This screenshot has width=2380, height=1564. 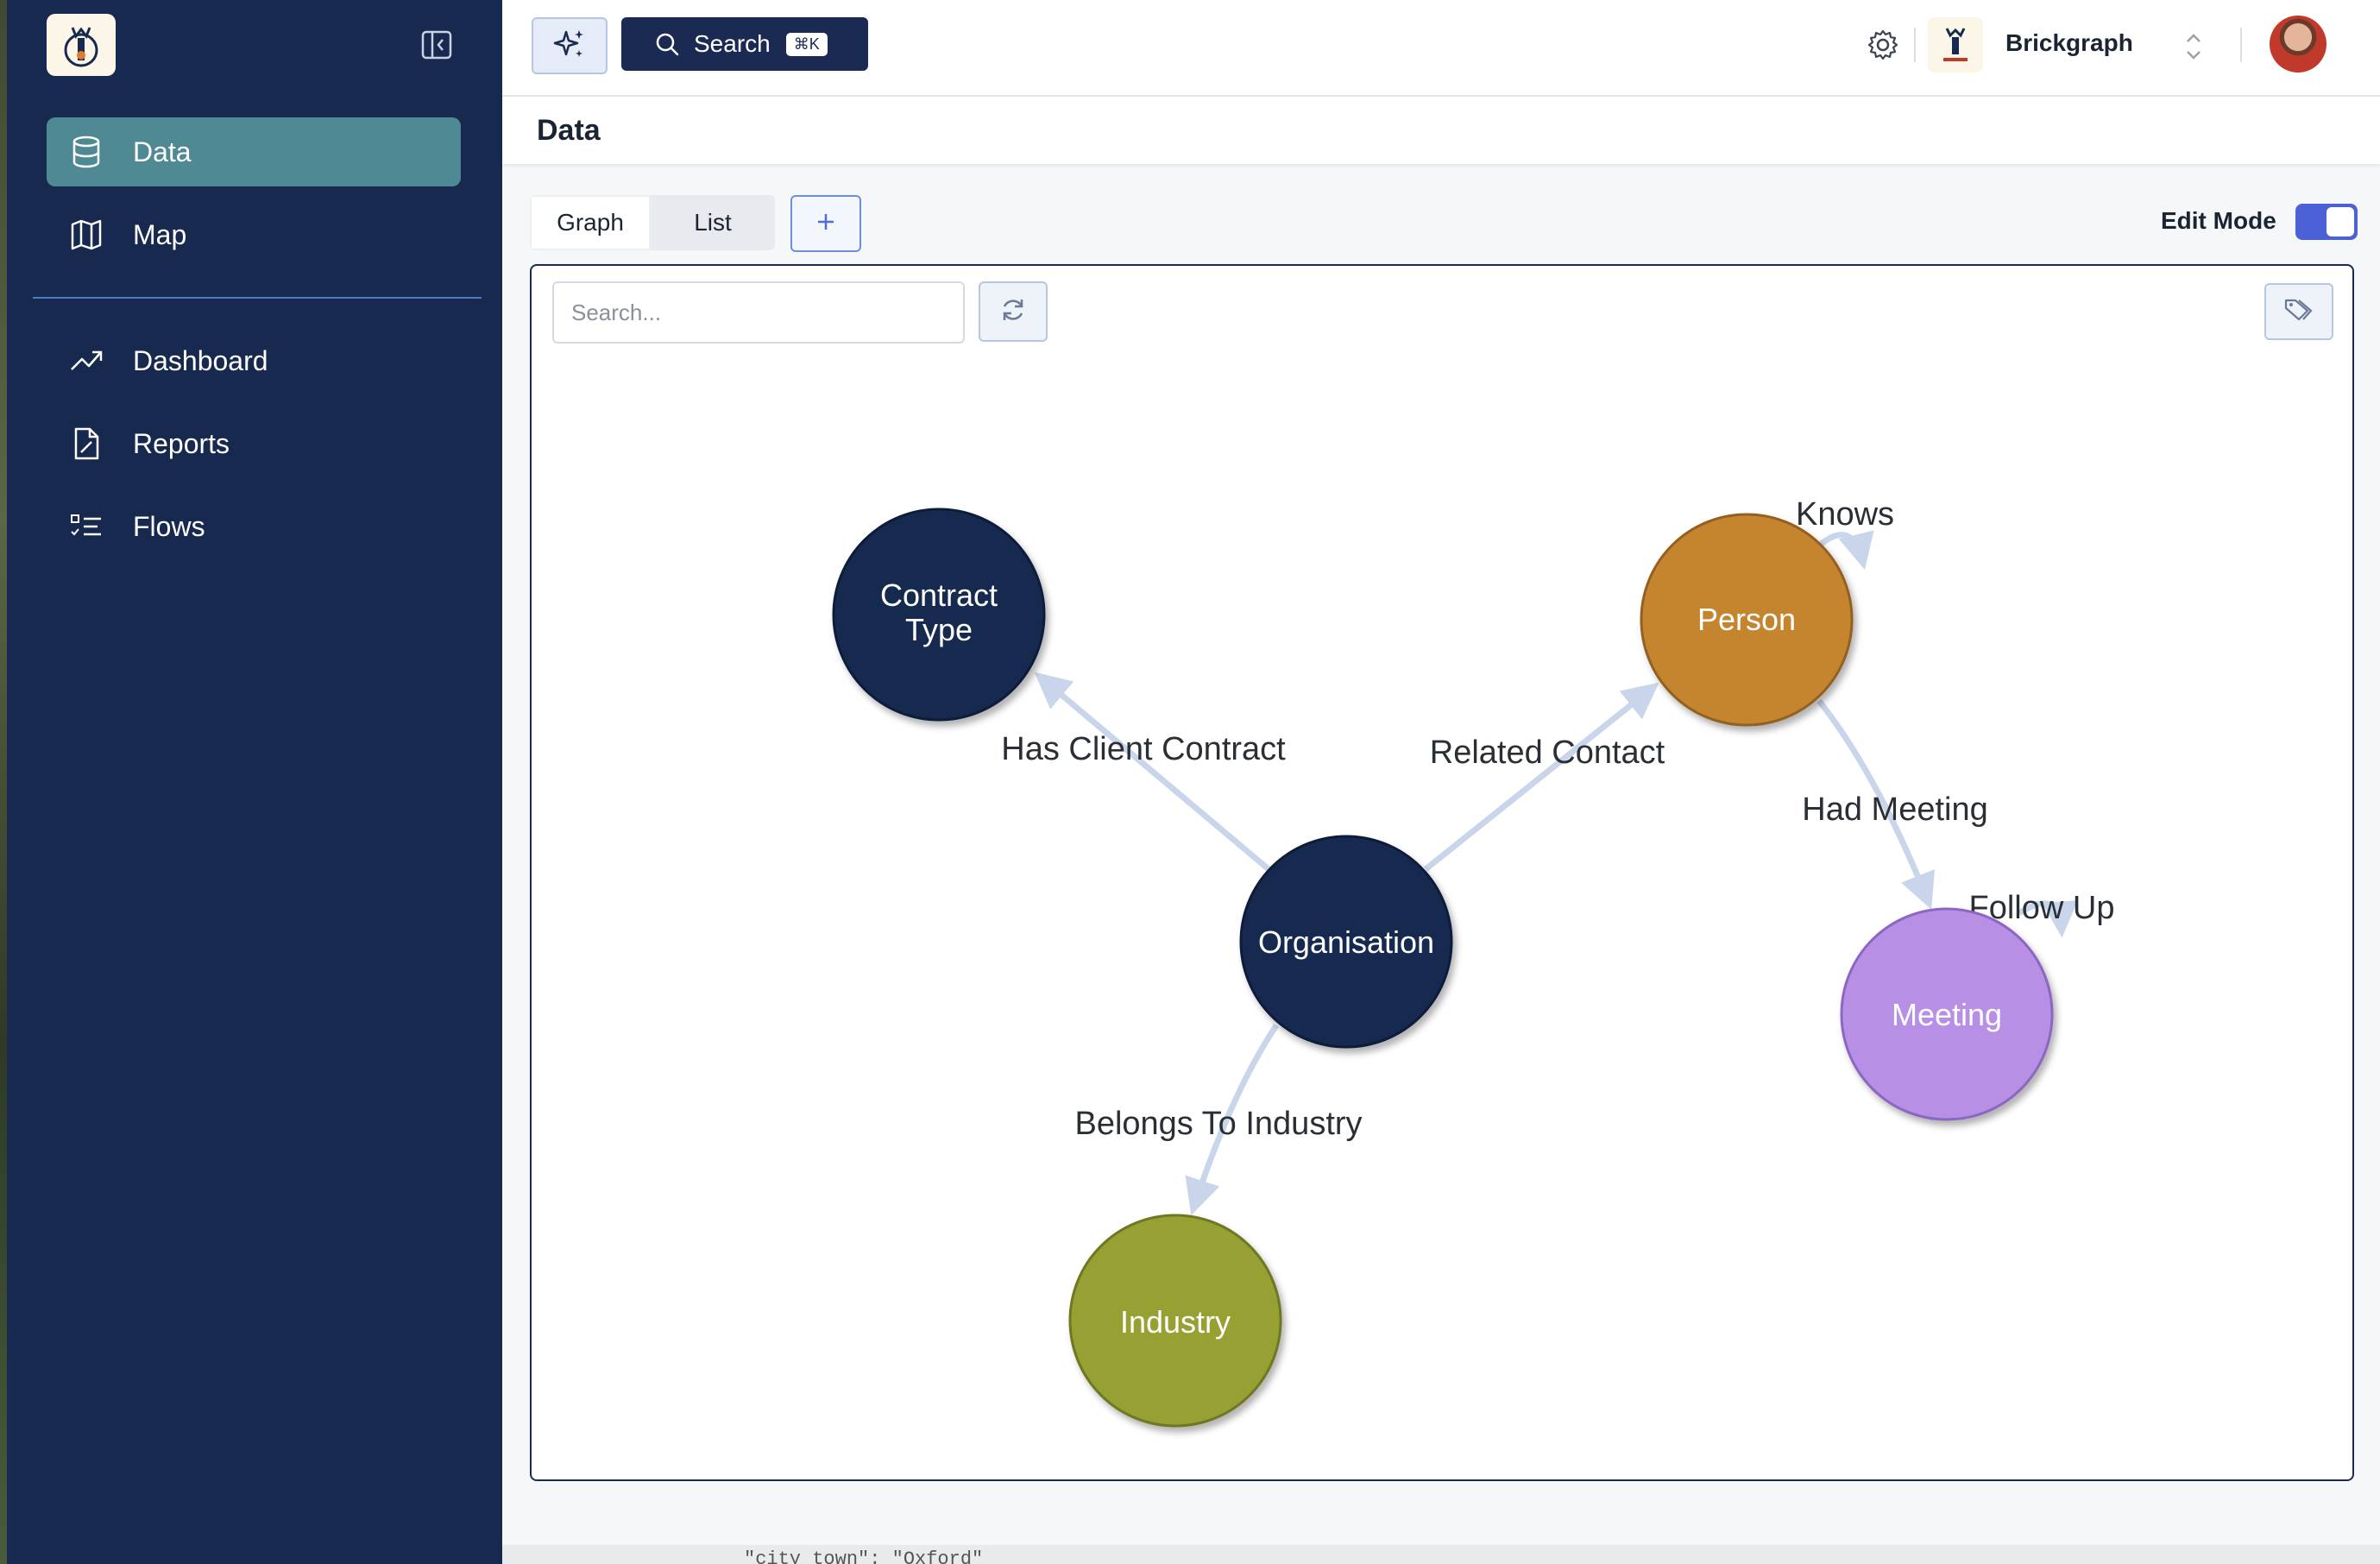 I want to click on background-window-fragment: "city_town": "Oxford", so click(x=1441, y=1554).